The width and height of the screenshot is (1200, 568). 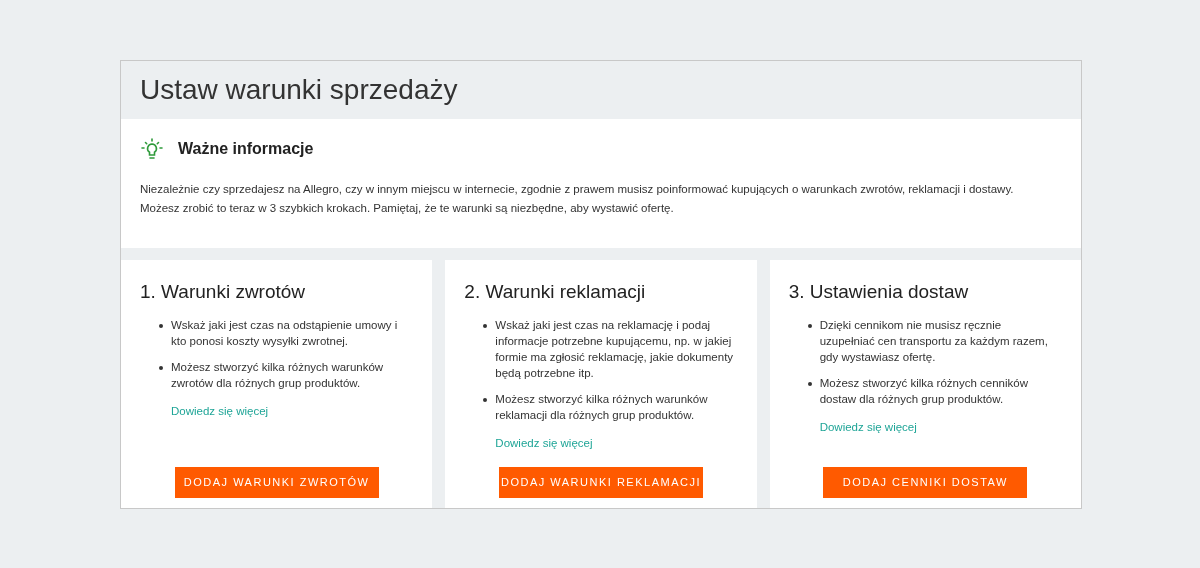 What do you see at coordinates (934, 341) in the screenshot?
I see `bullet-text: Dzięki cennikom nie musisz ręcznie uzupełniać cen transportu za każdym razem, gdy wystawiasz ofertę.` at bounding box center [934, 341].